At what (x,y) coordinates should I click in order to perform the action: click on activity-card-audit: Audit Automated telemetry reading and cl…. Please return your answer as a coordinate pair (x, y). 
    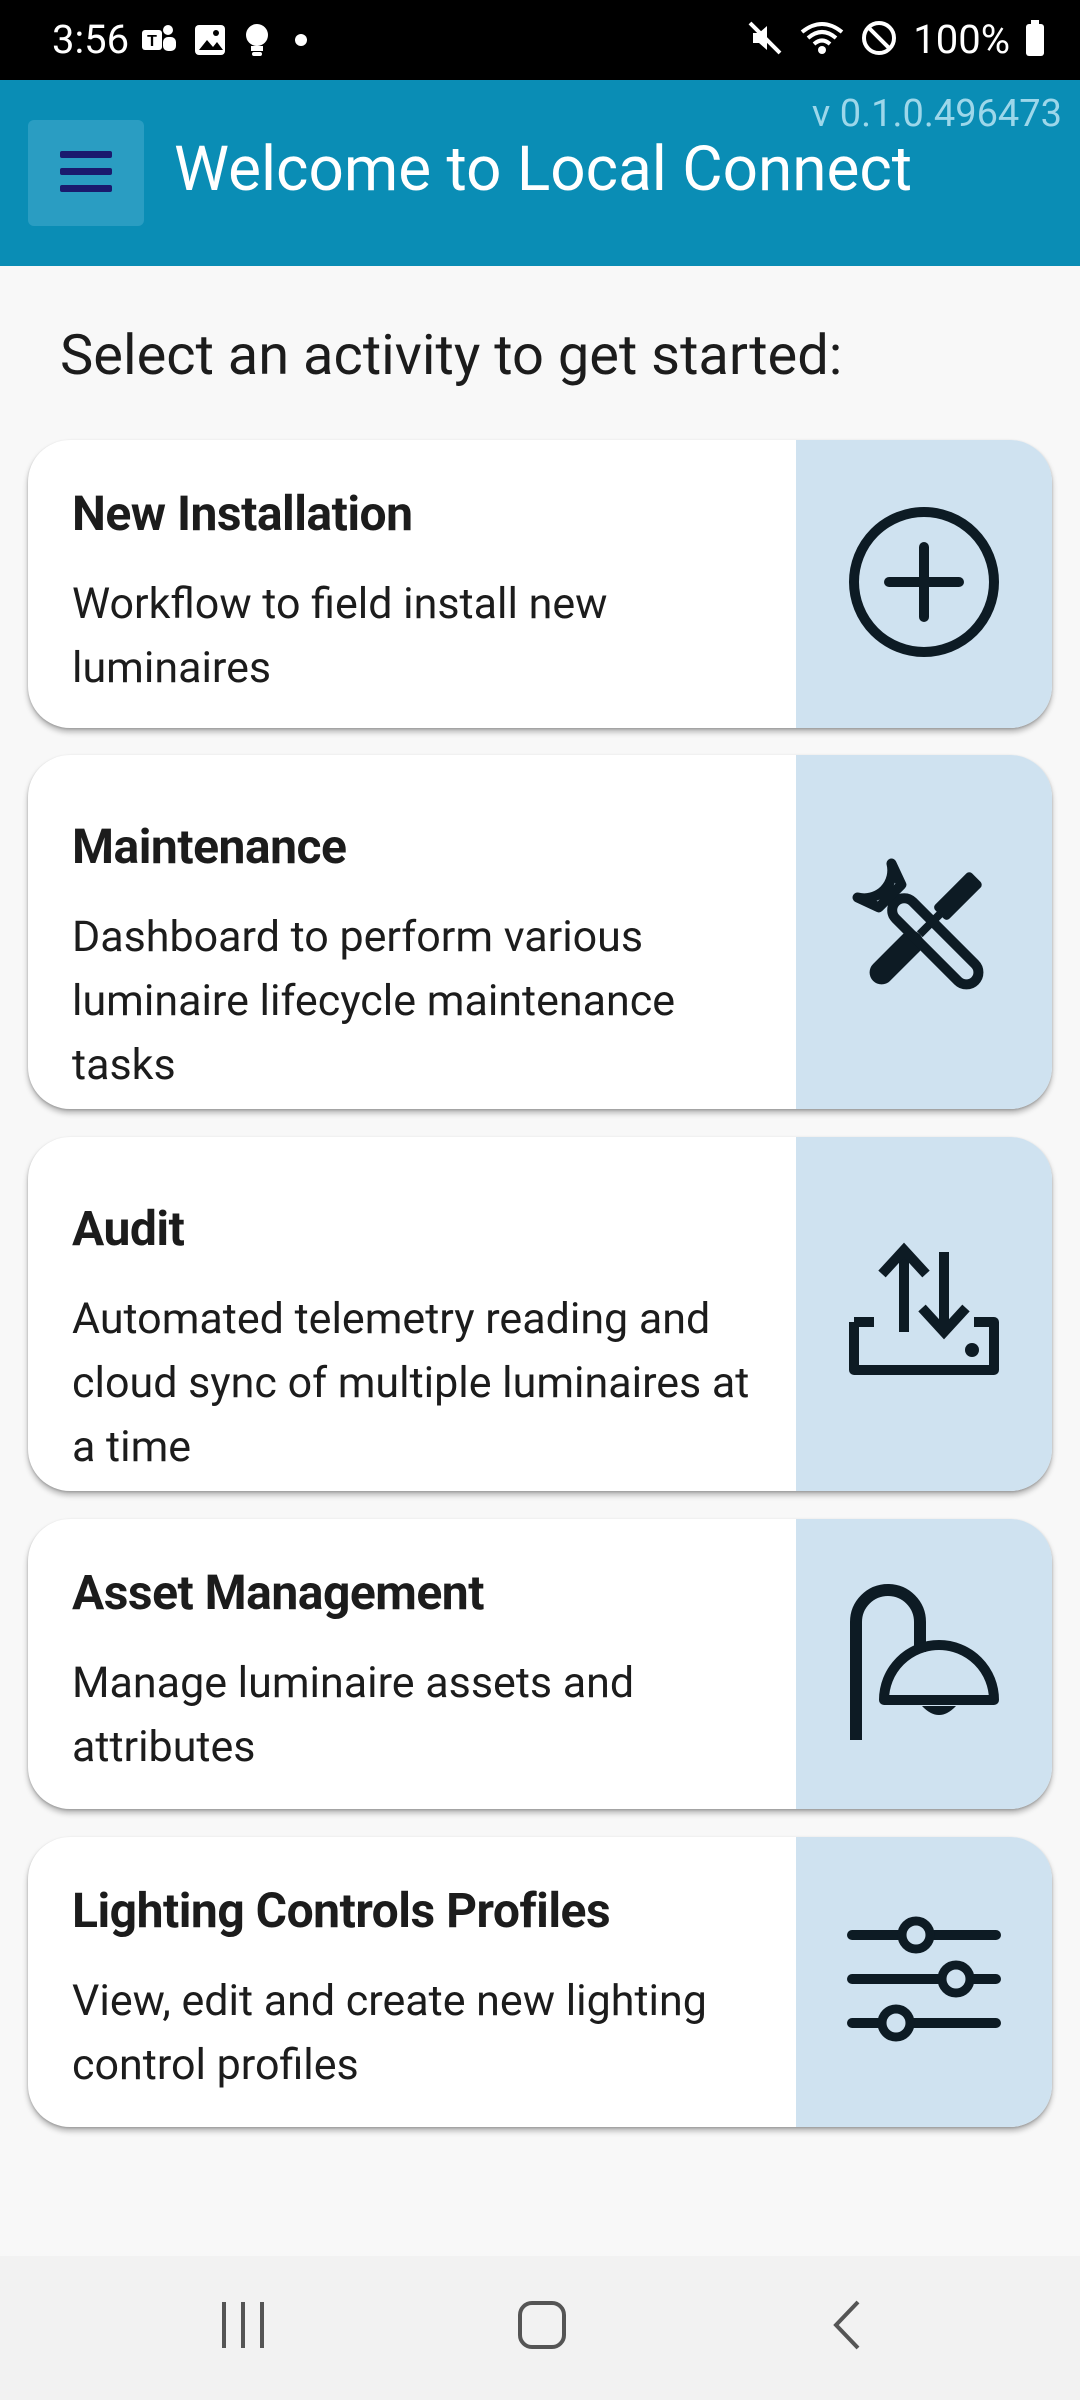
    Looking at the image, I should click on (540, 1314).